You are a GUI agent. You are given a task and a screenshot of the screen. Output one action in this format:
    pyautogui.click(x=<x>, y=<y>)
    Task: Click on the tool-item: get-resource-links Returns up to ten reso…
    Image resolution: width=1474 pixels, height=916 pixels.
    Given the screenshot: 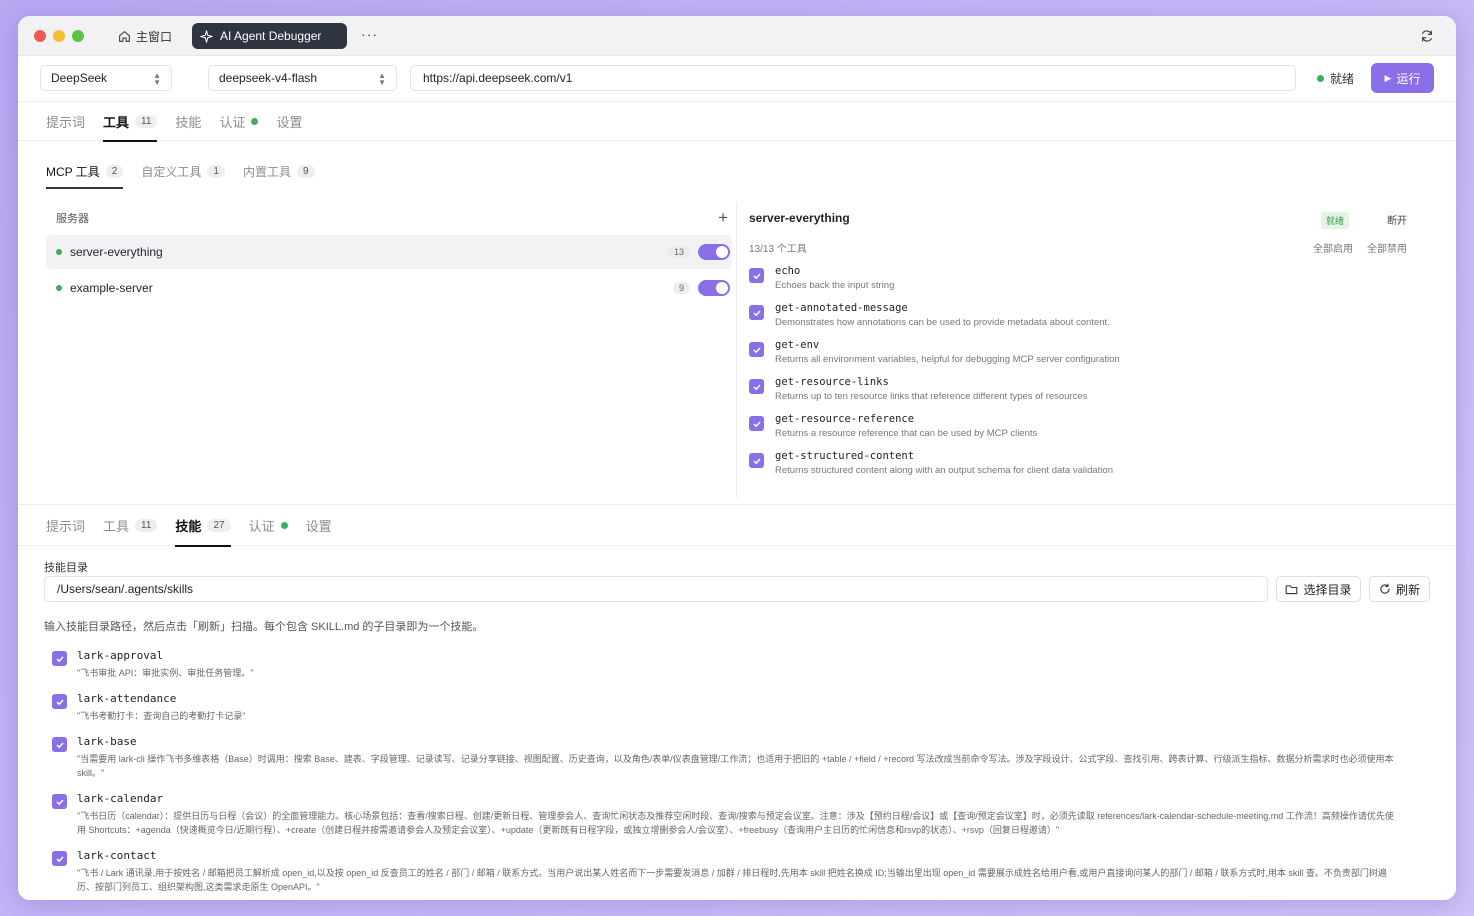 What is the action you would take?
    pyautogui.click(x=1089, y=389)
    